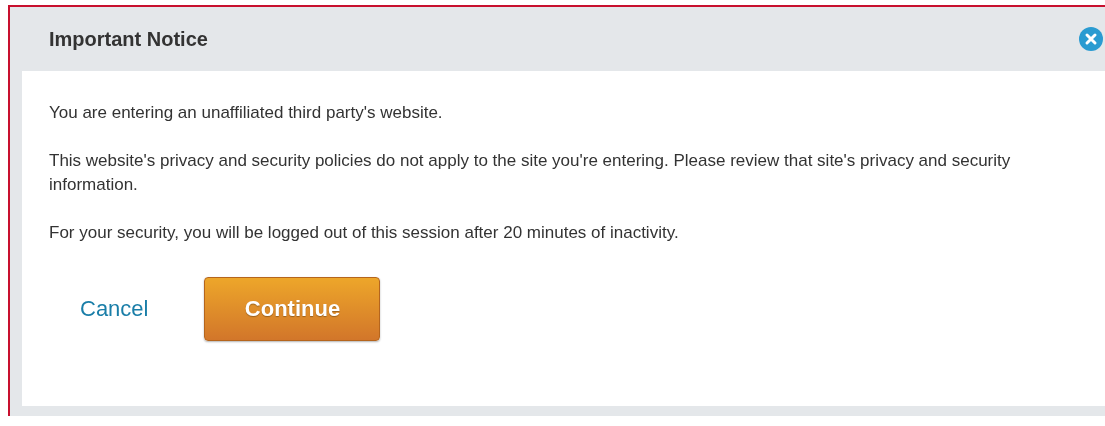 The image size is (1105, 426). Describe the element at coordinates (1091, 39) in the screenshot. I see `close-icon` at that location.